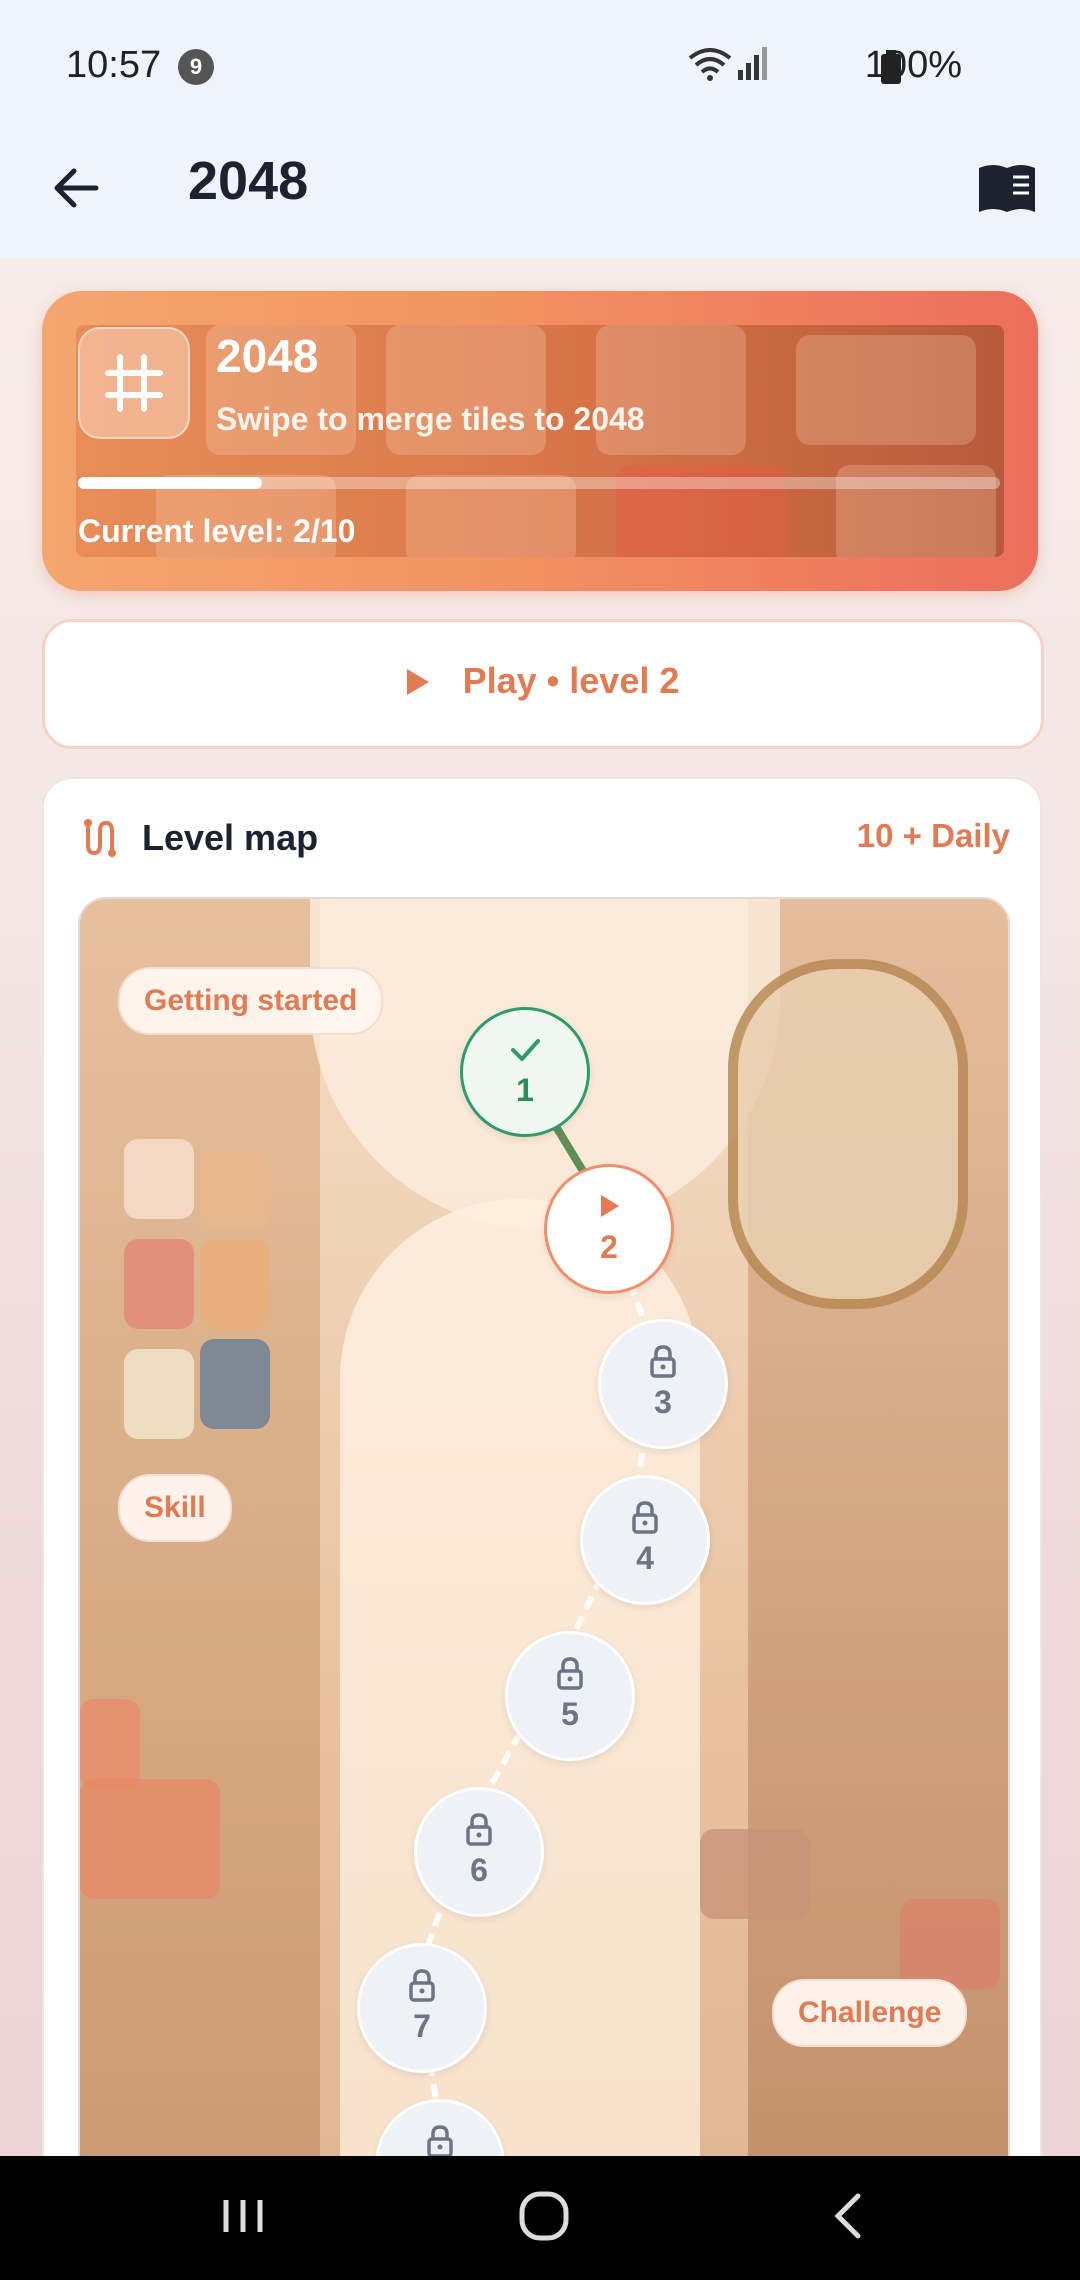 The width and height of the screenshot is (1080, 2280). Describe the element at coordinates (525, 1050) in the screenshot. I see `checkmark-icon` at that location.